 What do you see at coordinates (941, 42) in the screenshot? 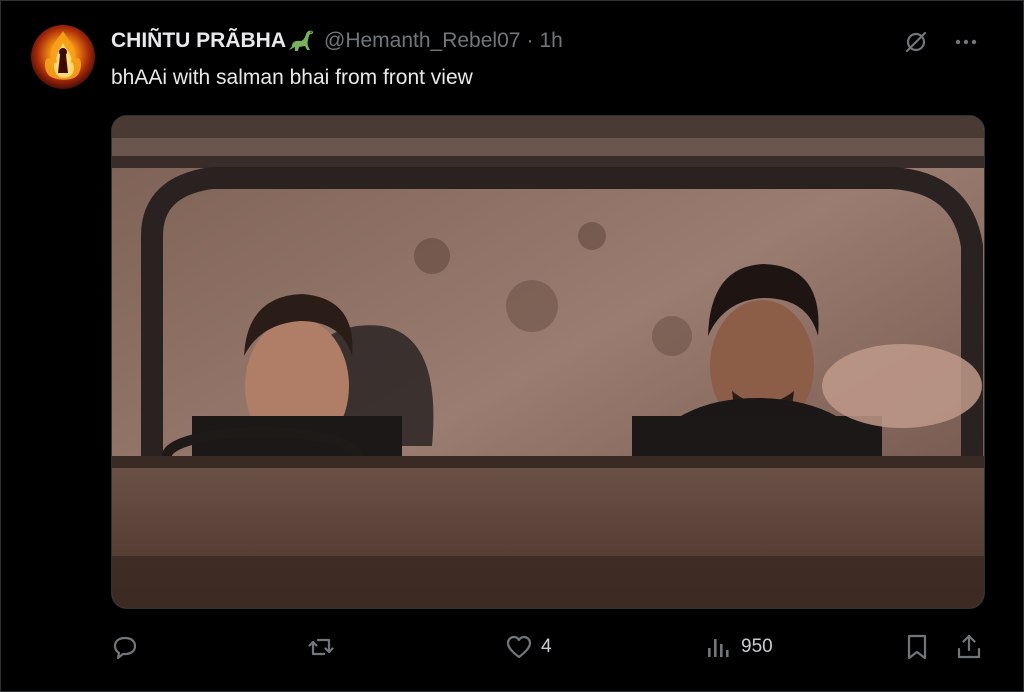
I see `tweet-top-actions` at bounding box center [941, 42].